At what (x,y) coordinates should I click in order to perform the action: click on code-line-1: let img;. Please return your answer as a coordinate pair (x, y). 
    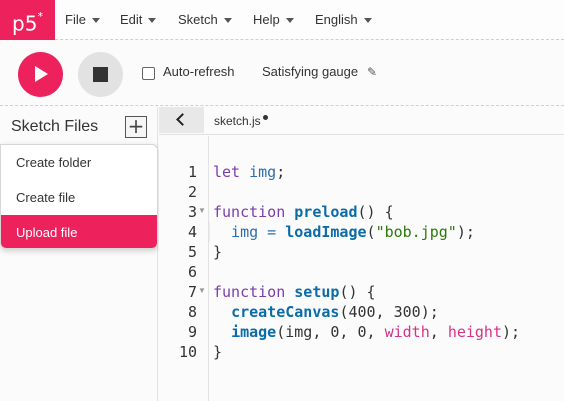
    Looking at the image, I should click on (249, 172).